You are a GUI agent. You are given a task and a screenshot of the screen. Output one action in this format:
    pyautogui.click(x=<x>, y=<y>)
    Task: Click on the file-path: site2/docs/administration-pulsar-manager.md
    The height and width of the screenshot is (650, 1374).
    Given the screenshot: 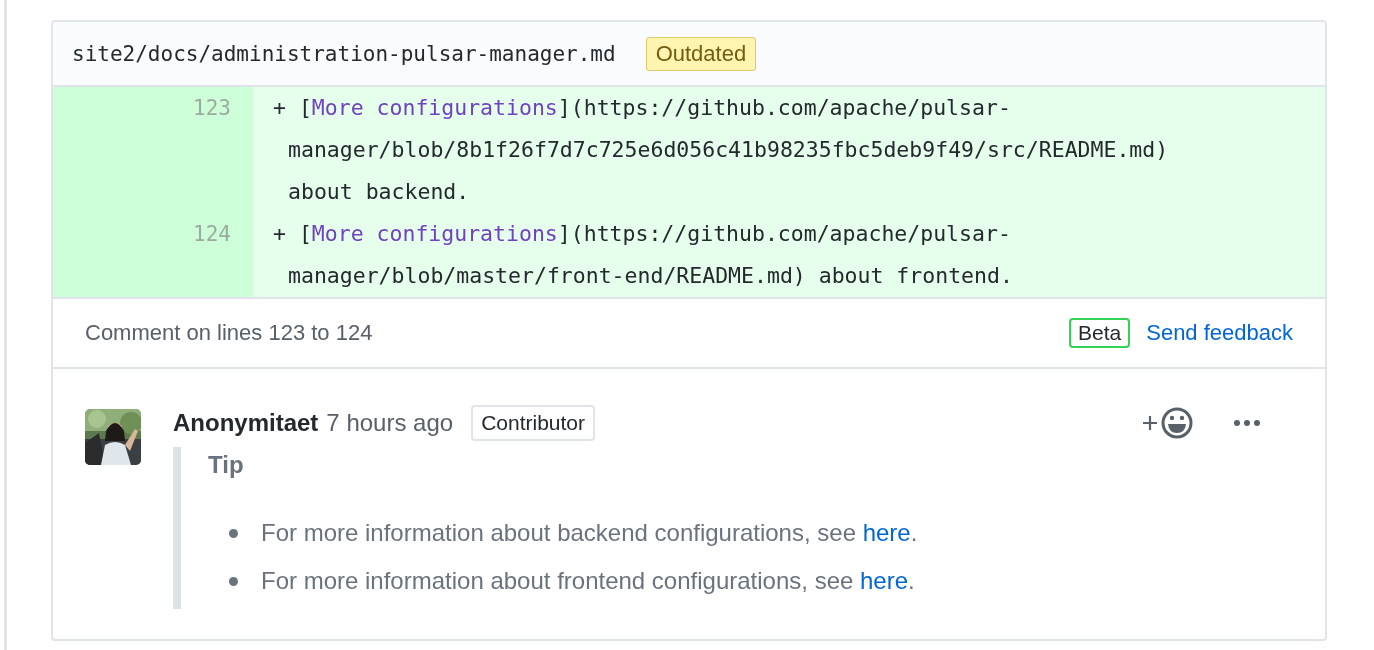 What is the action you would take?
    pyautogui.click(x=344, y=53)
    